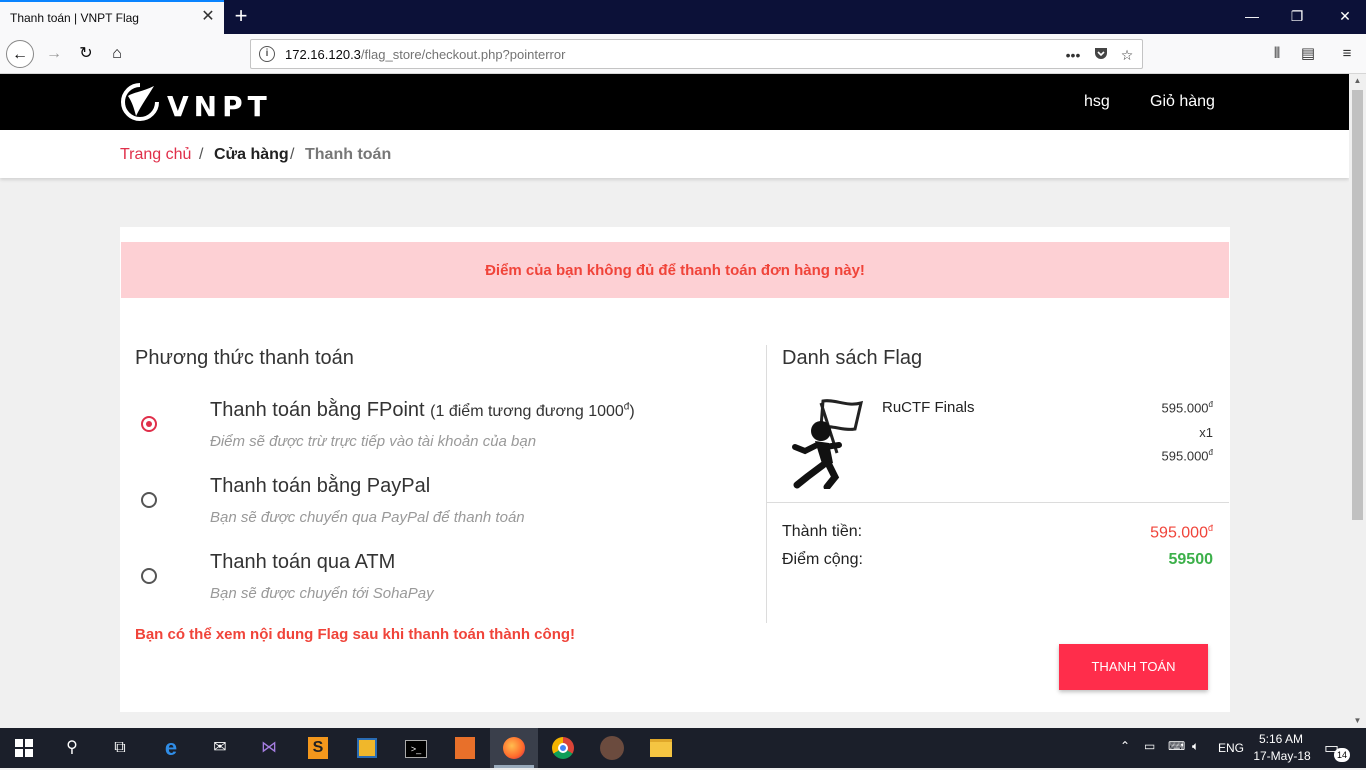  Describe the element at coordinates (149, 500) in the screenshot. I see `radio-paypal` at that location.